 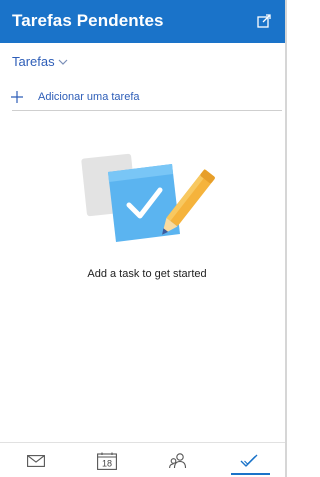 I want to click on todo-check-icon, so click(x=249, y=460).